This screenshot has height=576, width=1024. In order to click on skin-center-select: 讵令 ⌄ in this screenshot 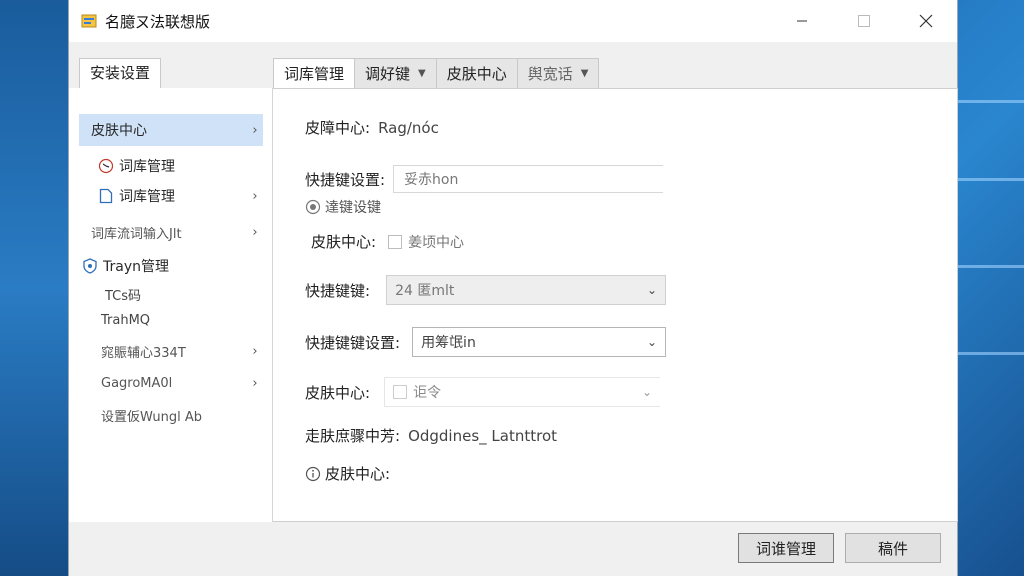, I will do `click(522, 392)`.